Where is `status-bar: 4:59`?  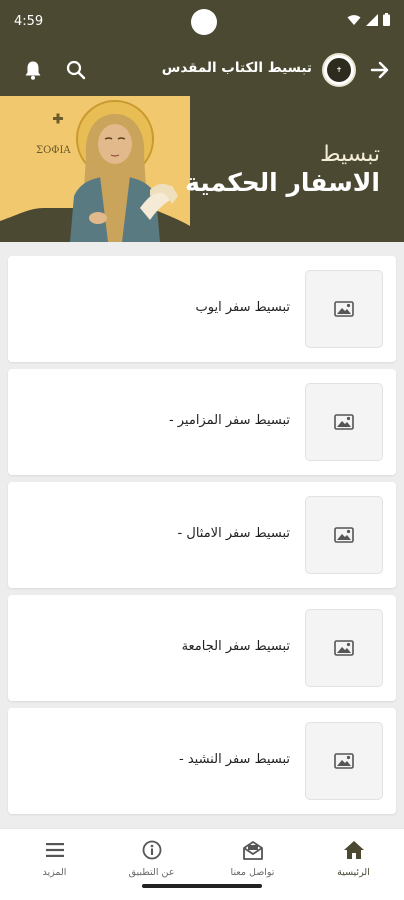
status-bar: 4:59 is located at coordinates (202, 22).